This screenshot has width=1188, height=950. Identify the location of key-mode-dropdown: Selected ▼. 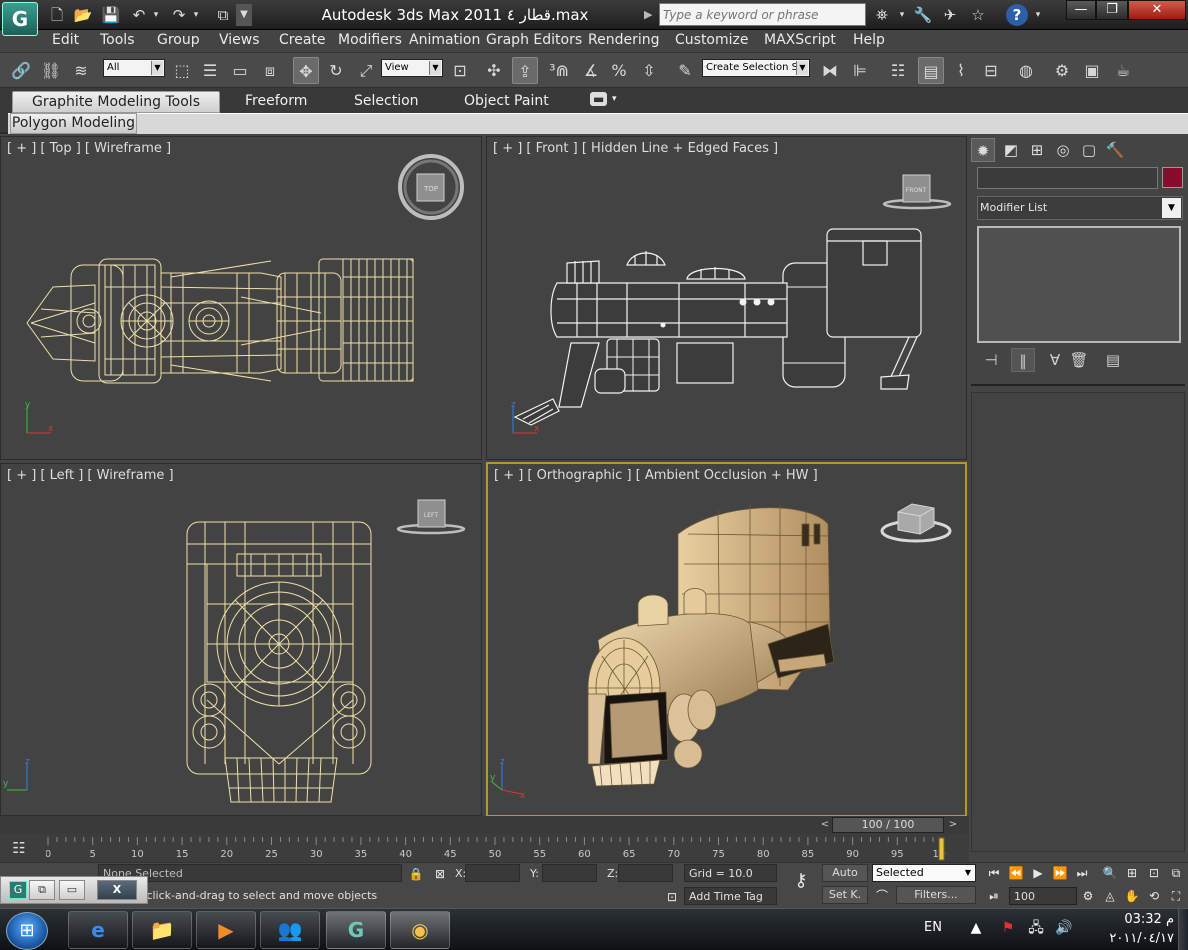
(924, 873).